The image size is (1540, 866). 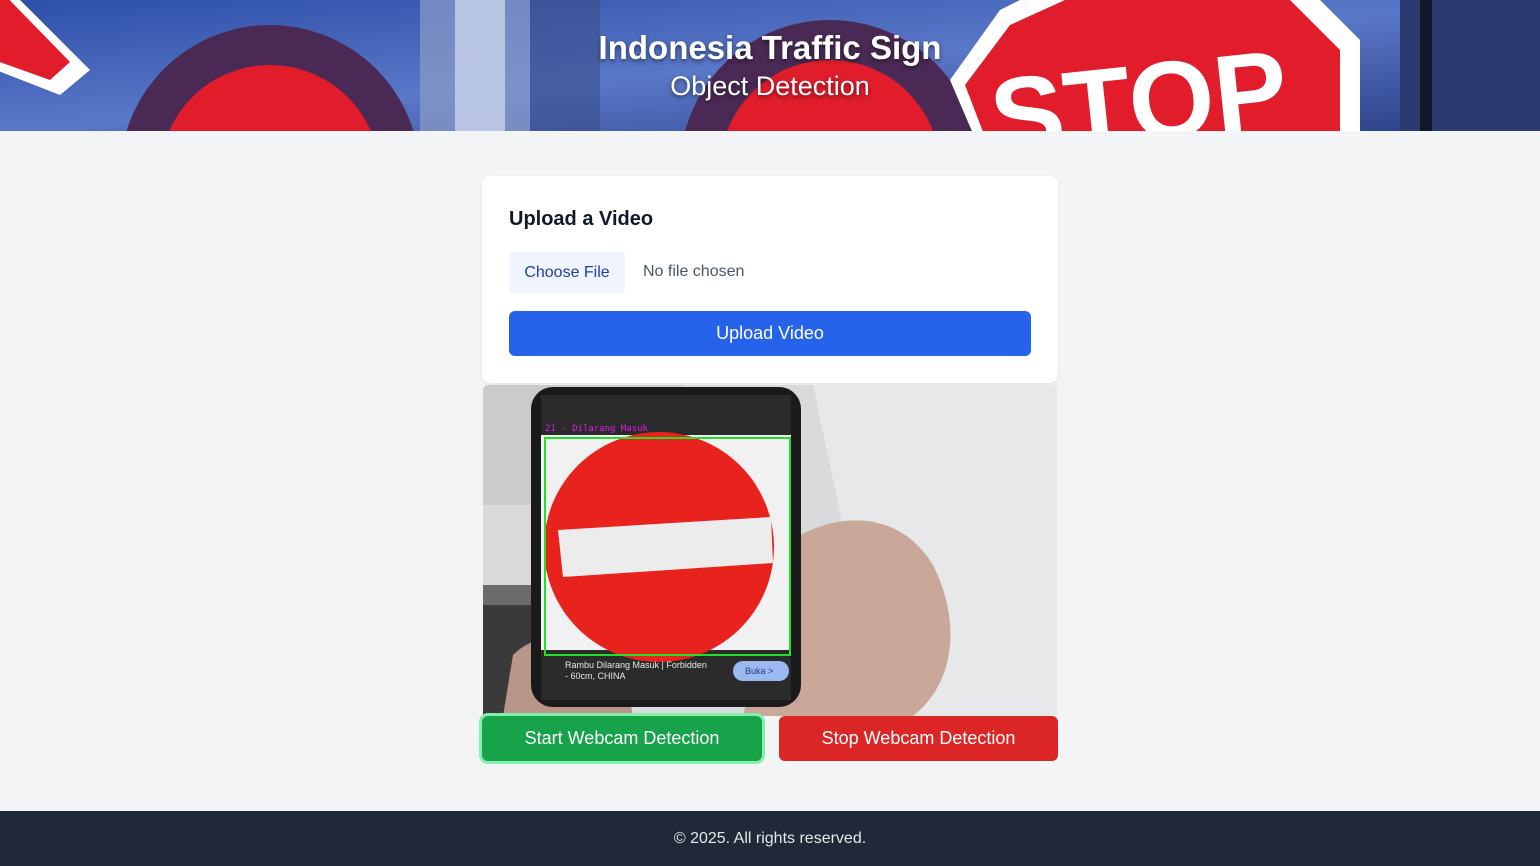 What do you see at coordinates (759, 671) in the screenshot?
I see `phone-open-button: Buka >` at bounding box center [759, 671].